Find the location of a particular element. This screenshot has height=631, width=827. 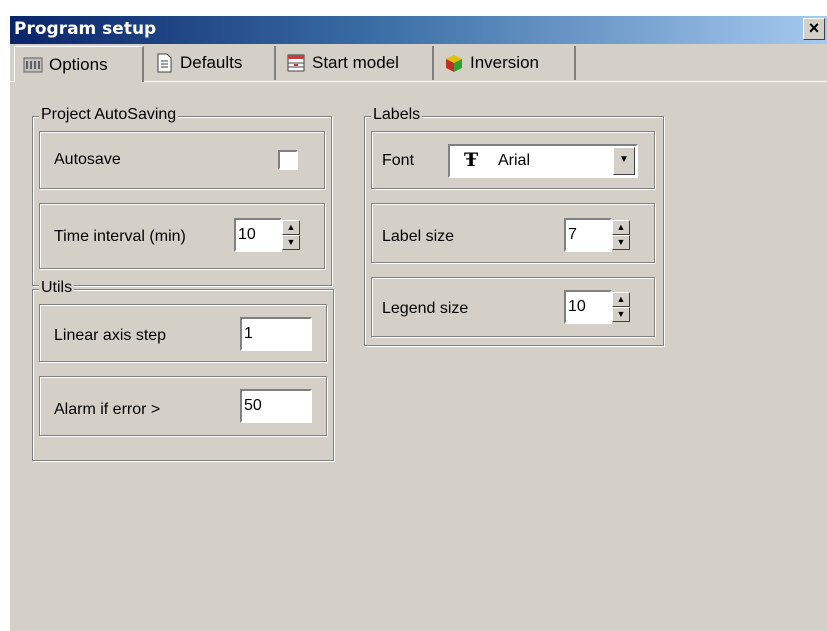

time-interval-row: Time interval (min) 10 ▲ ▼ is located at coordinates (182, 236).